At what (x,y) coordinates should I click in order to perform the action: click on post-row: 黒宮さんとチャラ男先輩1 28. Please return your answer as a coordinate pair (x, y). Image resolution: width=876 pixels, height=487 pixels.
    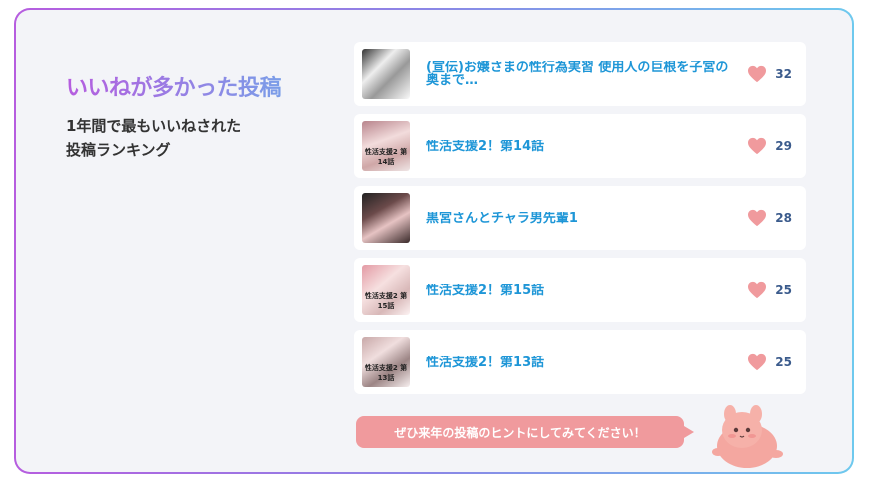
    Looking at the image, I should click on (580, 218).